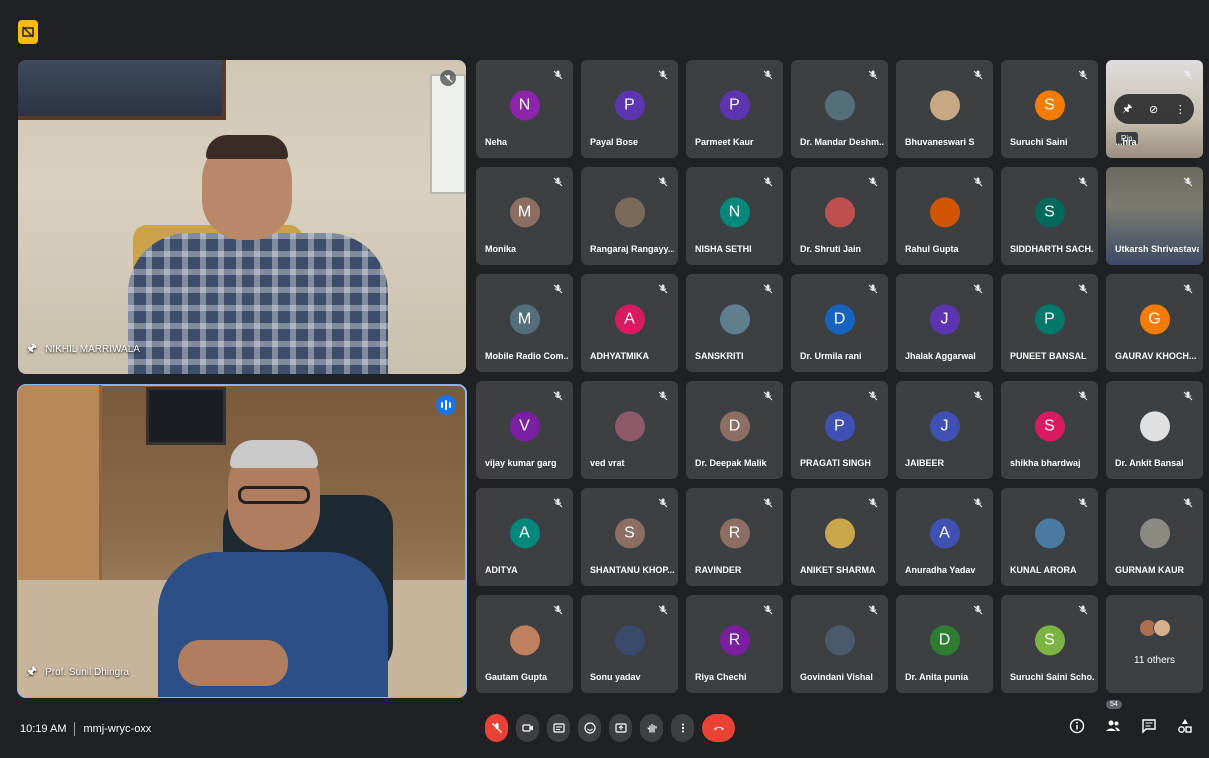 Image resolution: width=1209 pixels, height=758 pixels. I want to click on mic-toggle-button, so click(496, 728).